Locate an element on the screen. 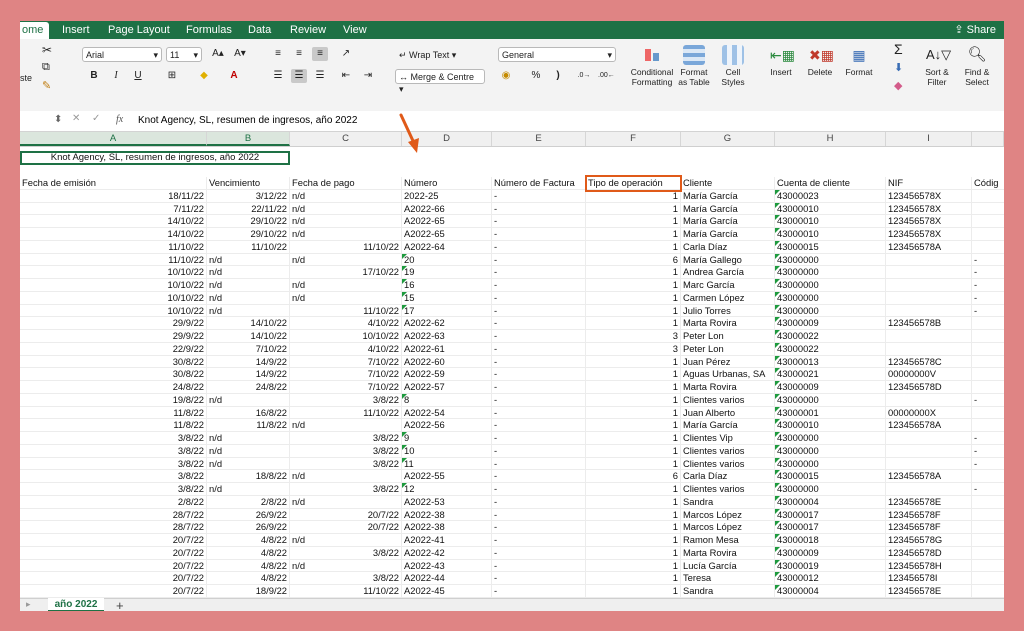 The height and width of the screenshot is (631, 1024). table-cell: 123456578D is located at coordinates (929, 553).